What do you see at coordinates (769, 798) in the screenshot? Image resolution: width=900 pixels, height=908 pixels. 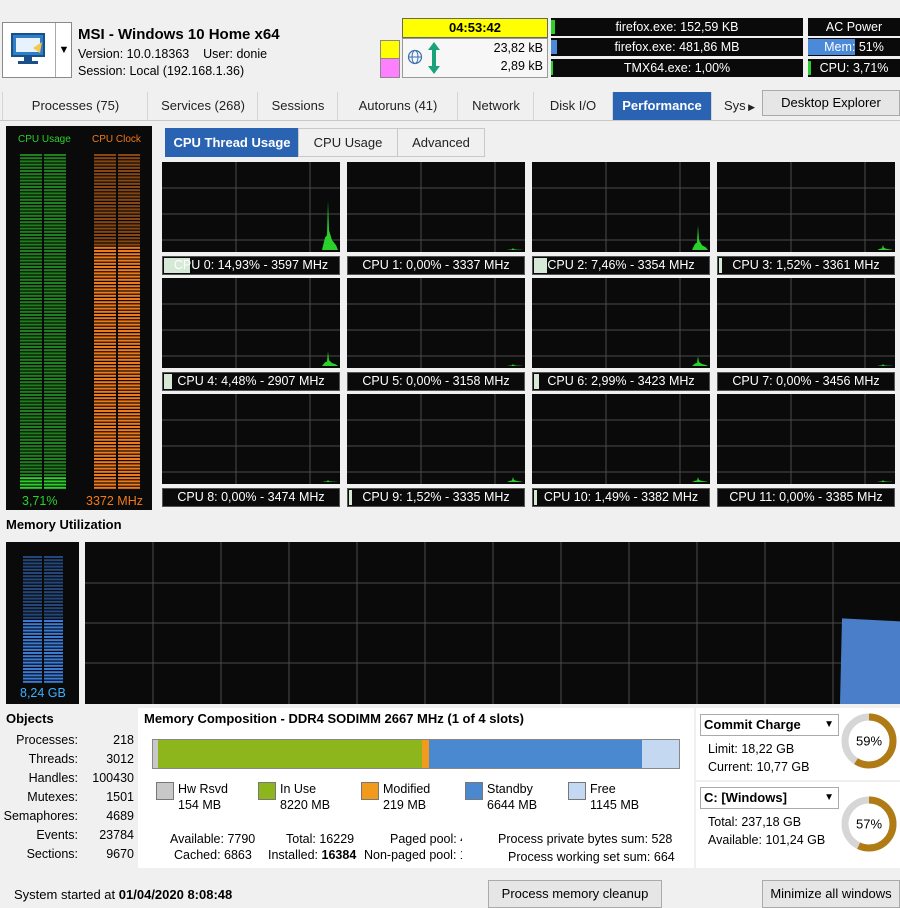 I see `disk-dropdown: C: [Windows] ▼` at bounding box center [769, 798].